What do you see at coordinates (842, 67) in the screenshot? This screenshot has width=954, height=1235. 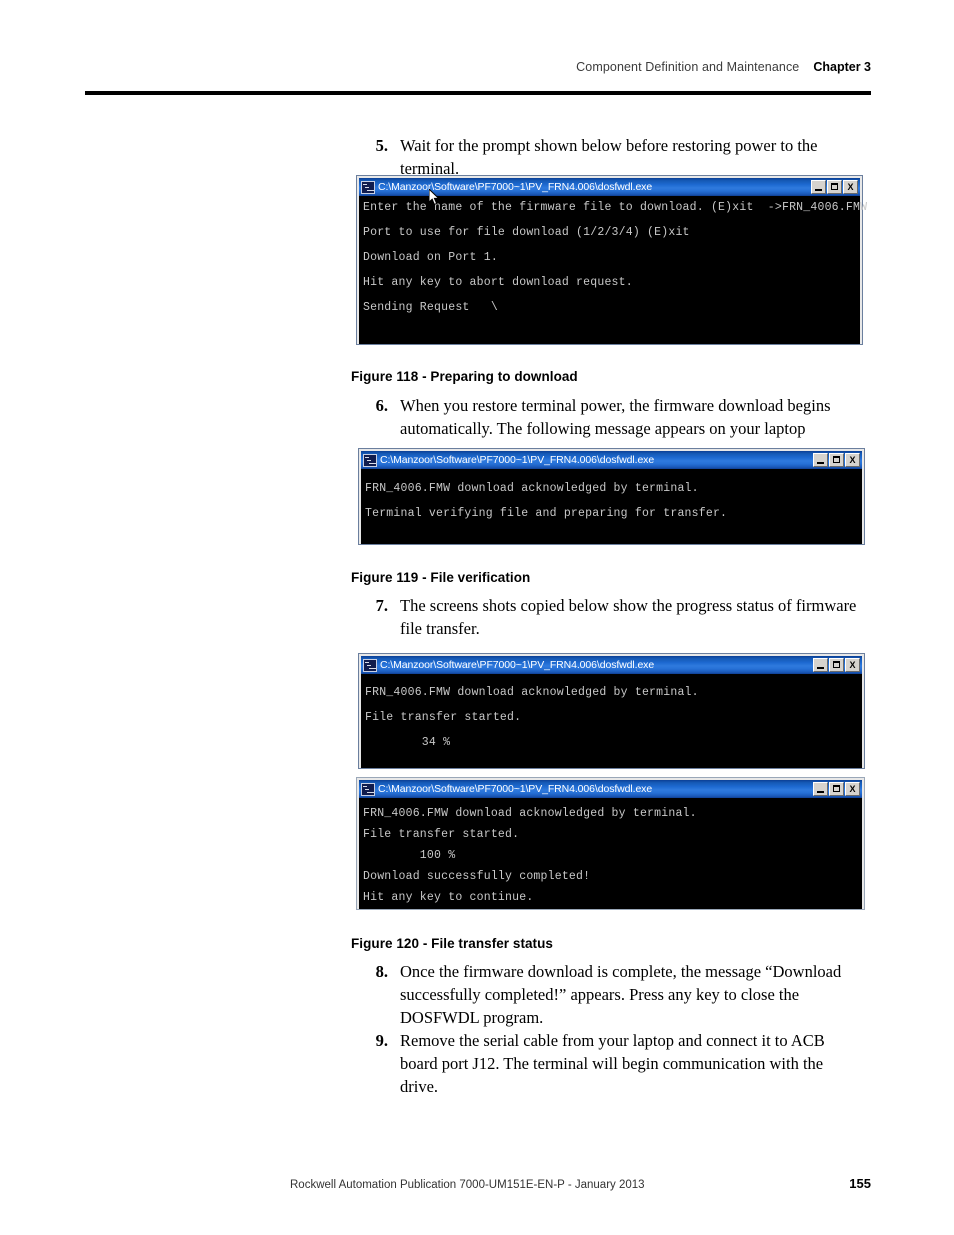 I see `chapter-label: Chapter 3` at bounding box center [842, 67].